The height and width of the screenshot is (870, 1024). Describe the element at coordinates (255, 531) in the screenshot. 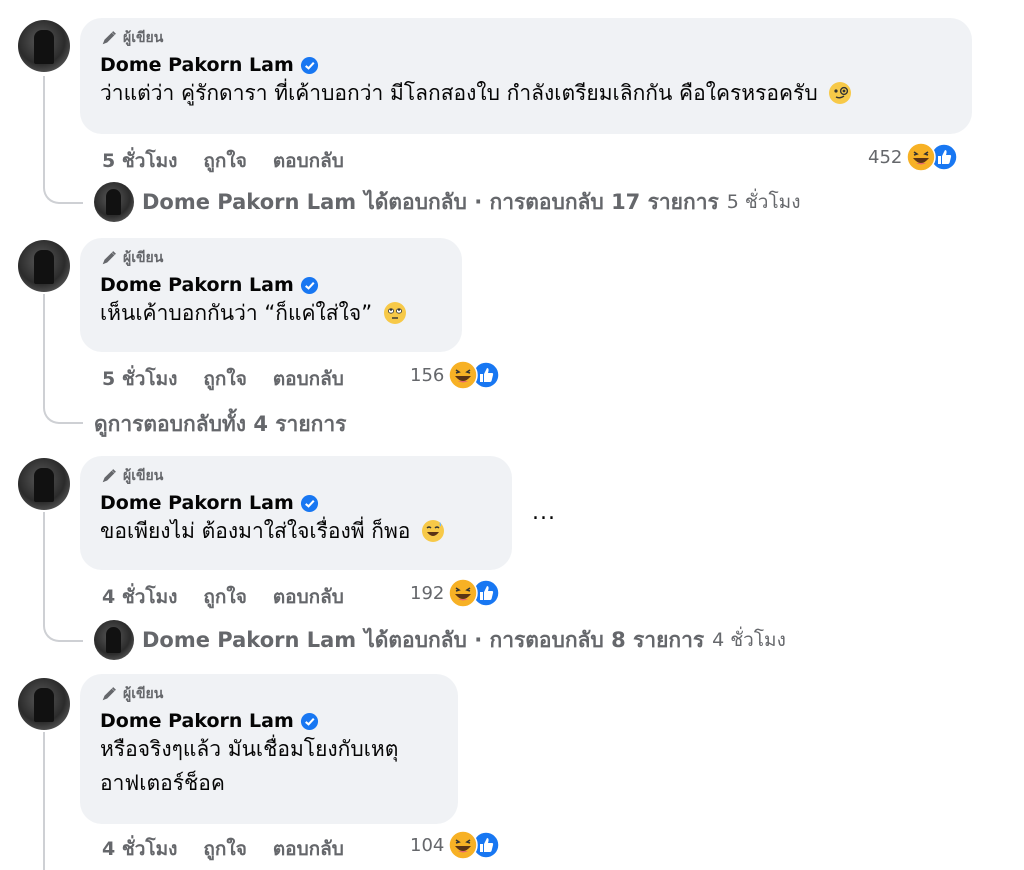

I see `comment-text-body: ขอเพียงไม่ ต้องมาใส่ใจเรื่องพี่ ก็พอ` at that location.